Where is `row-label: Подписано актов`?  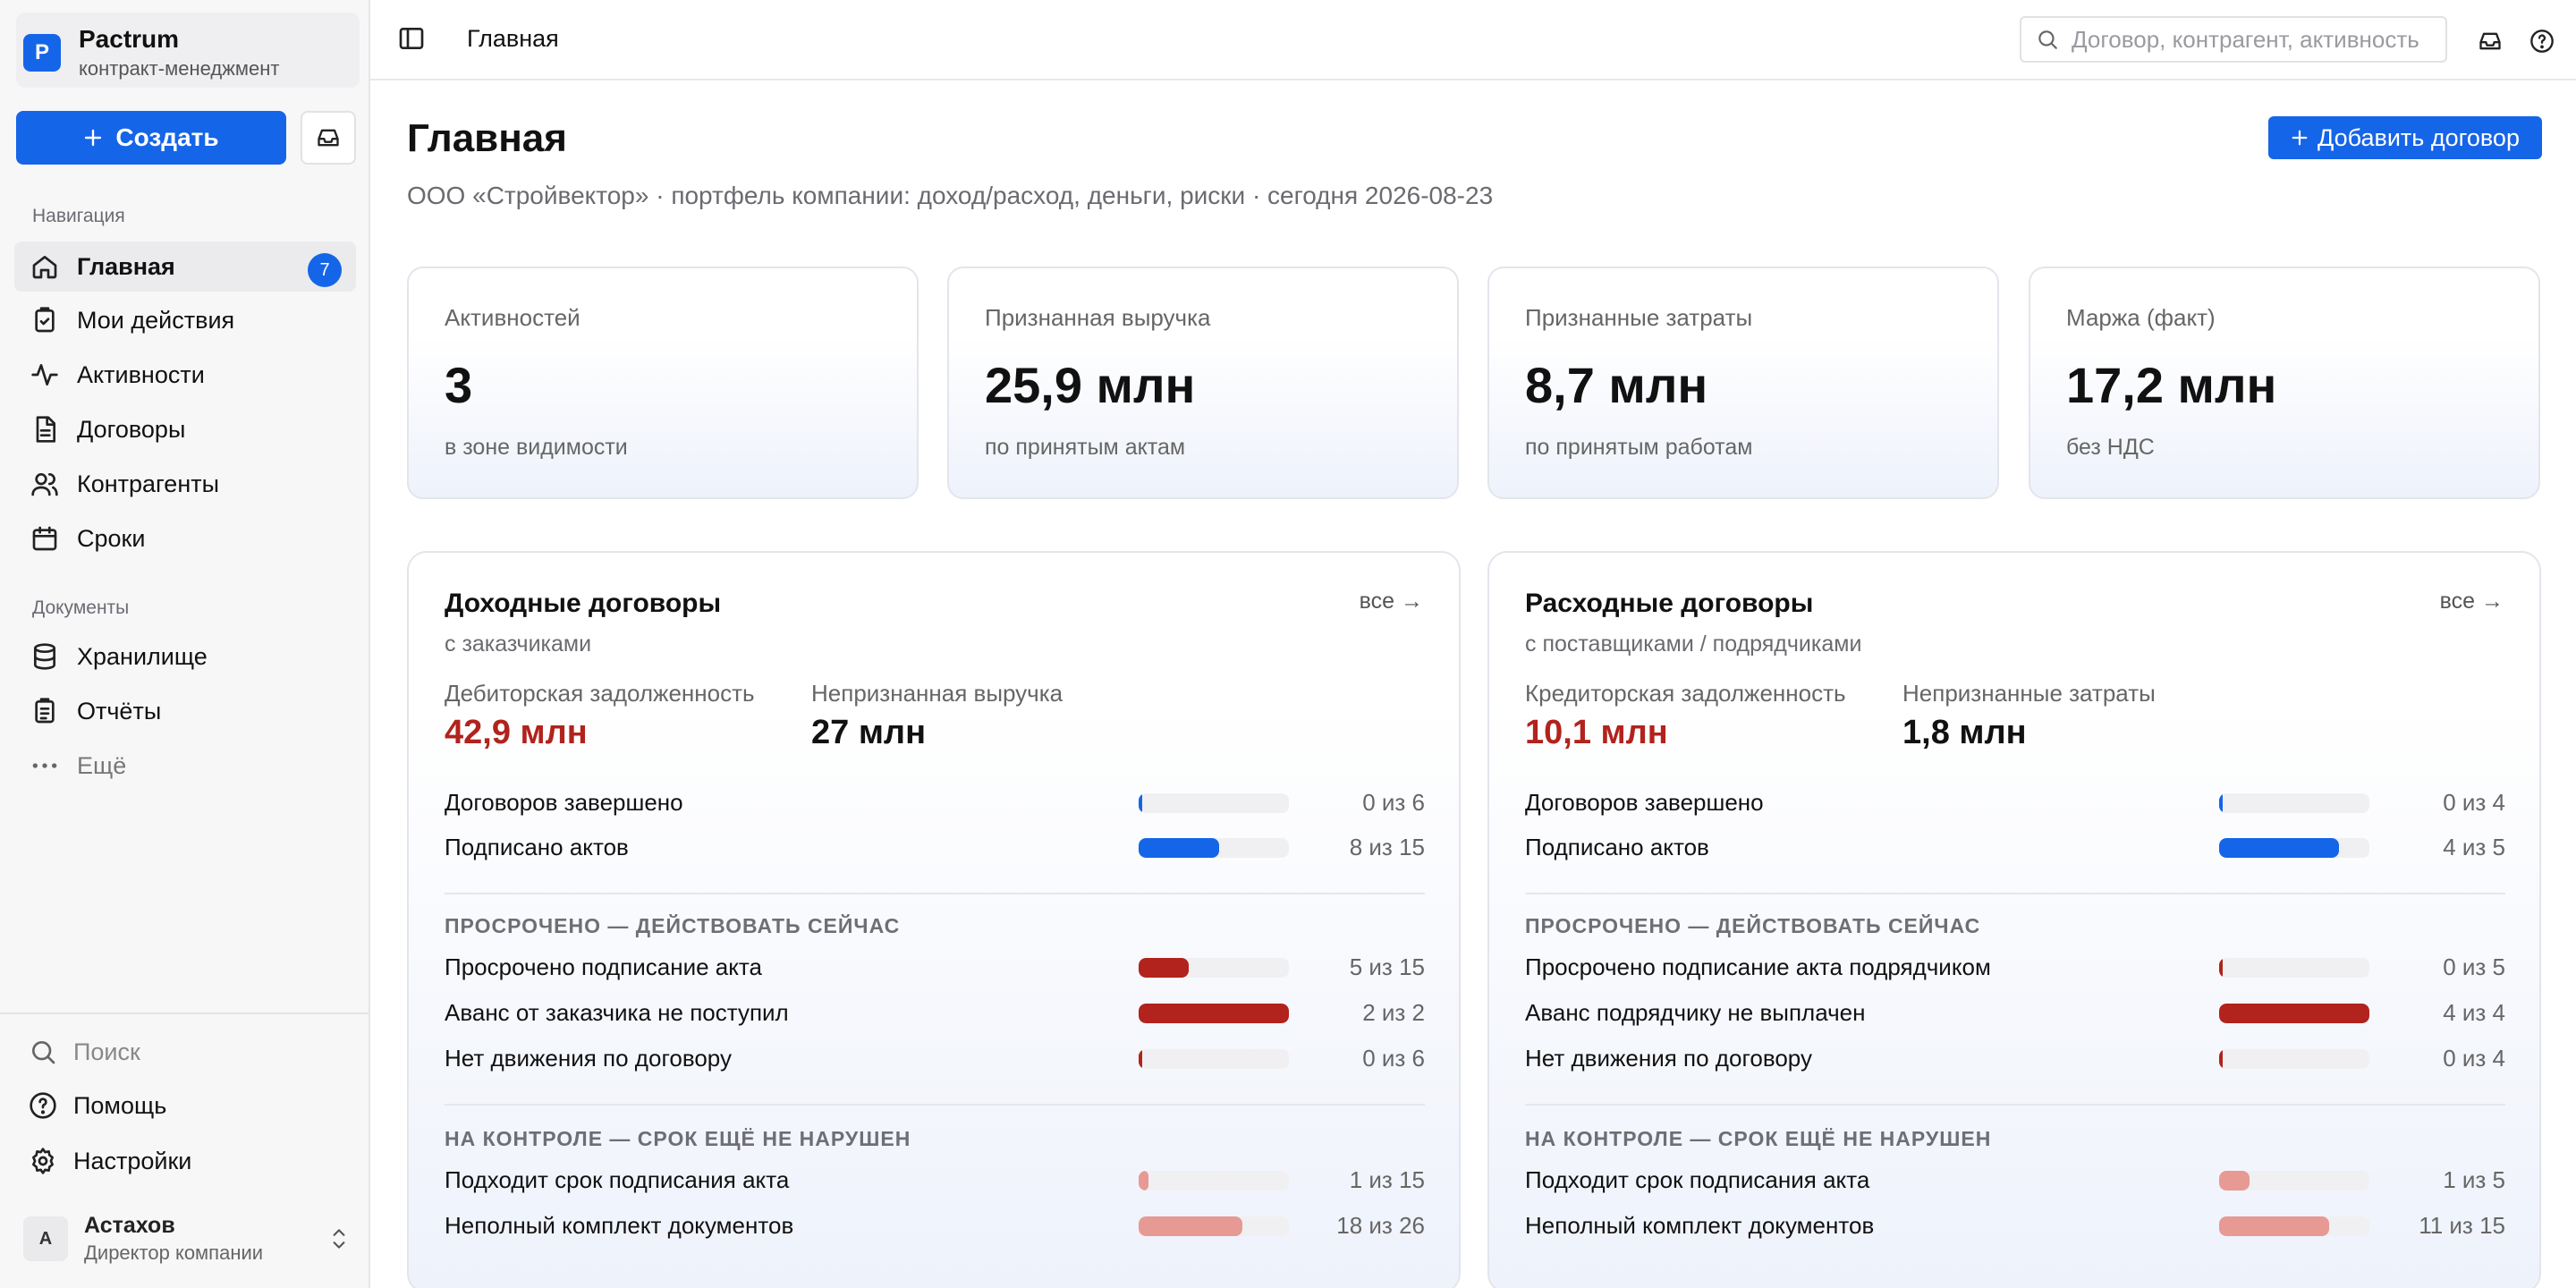
row-label: Подписано актов is located at coordinates (1617, 847).